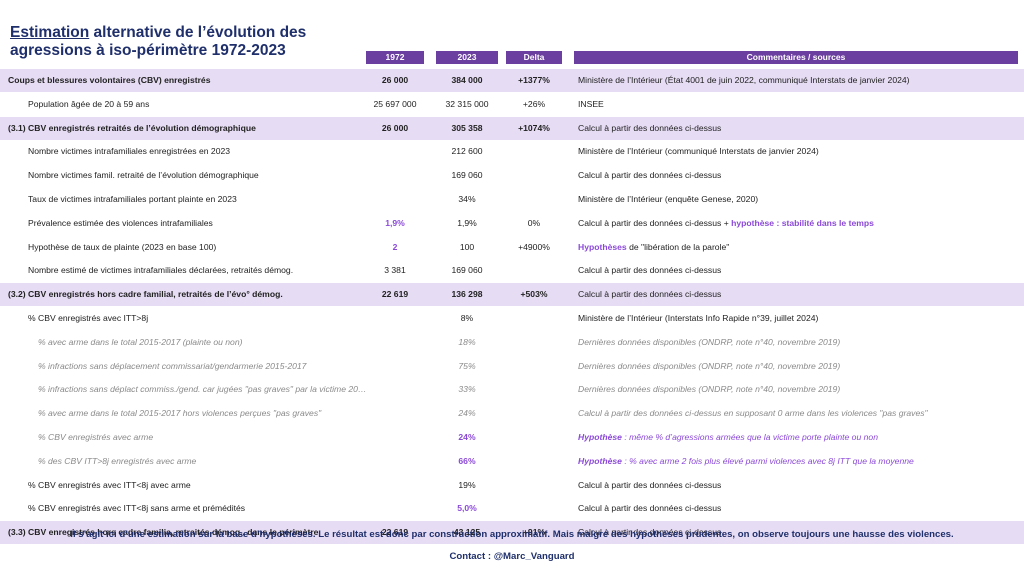 The height and width of the screenshot is (576, 1024). What do you see at coordinates (467, 57) in the screenshot?
I see `header-2023: 2023` at bounding box center [467, 57].